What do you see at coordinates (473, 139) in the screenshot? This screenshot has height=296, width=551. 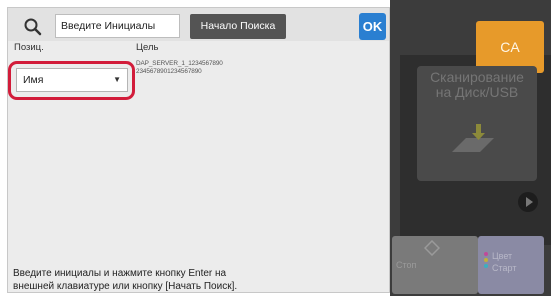 I see `scan-usb-icon` at bounding box center [473, 139].